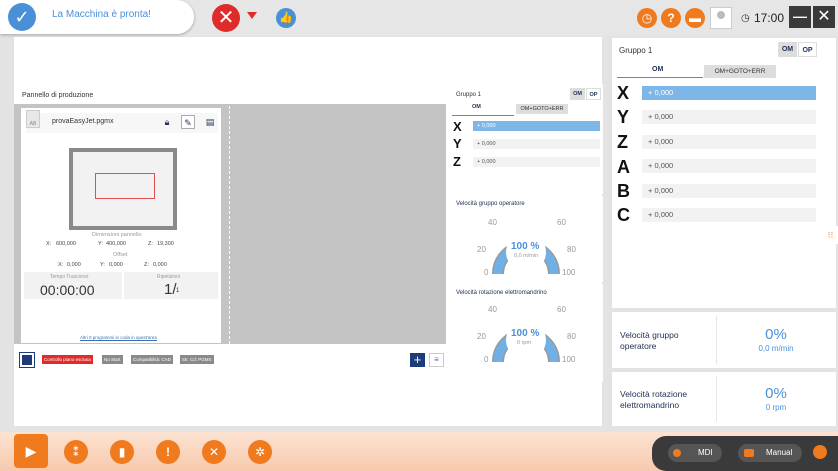 Image resolution: width=838 pixels, height=471 pixels. I want to click on tab-goto-right: OM+GOTO+ERR, so click(740, 71).